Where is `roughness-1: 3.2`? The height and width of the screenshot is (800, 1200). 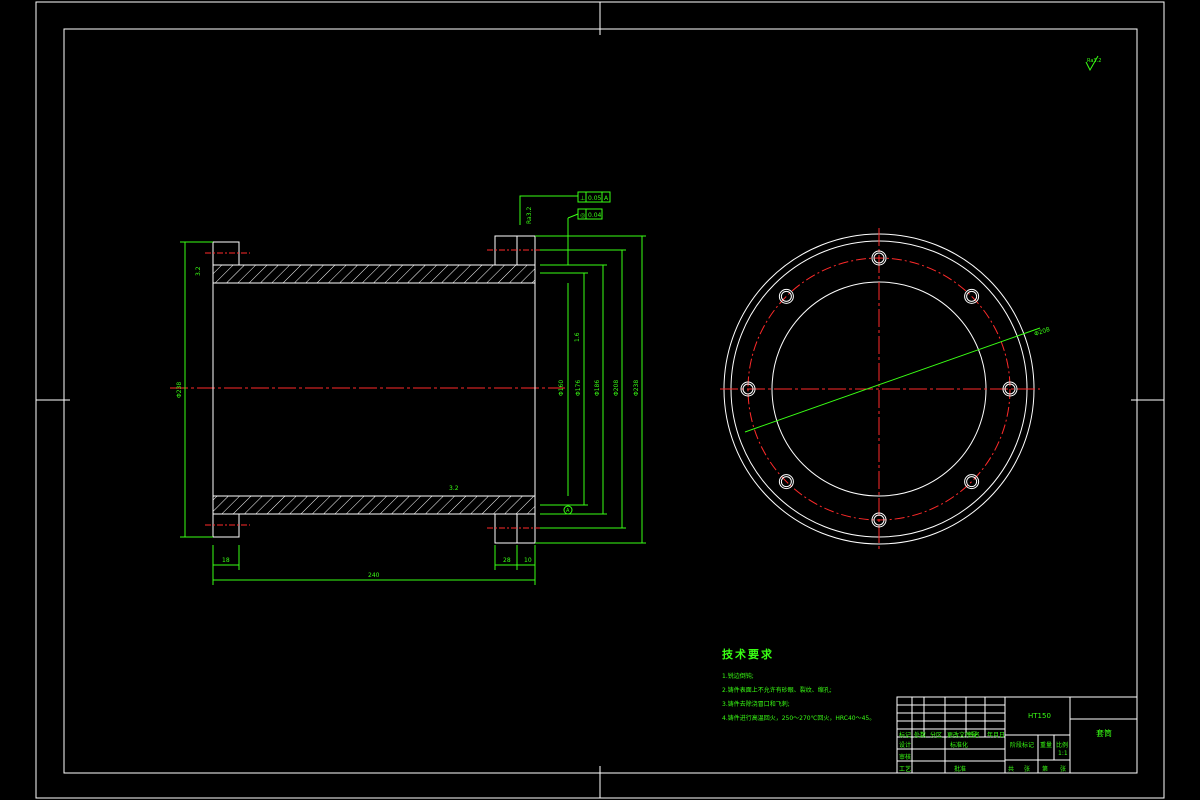 roughness-1: 3.2 is located at coordinates (198, 271).